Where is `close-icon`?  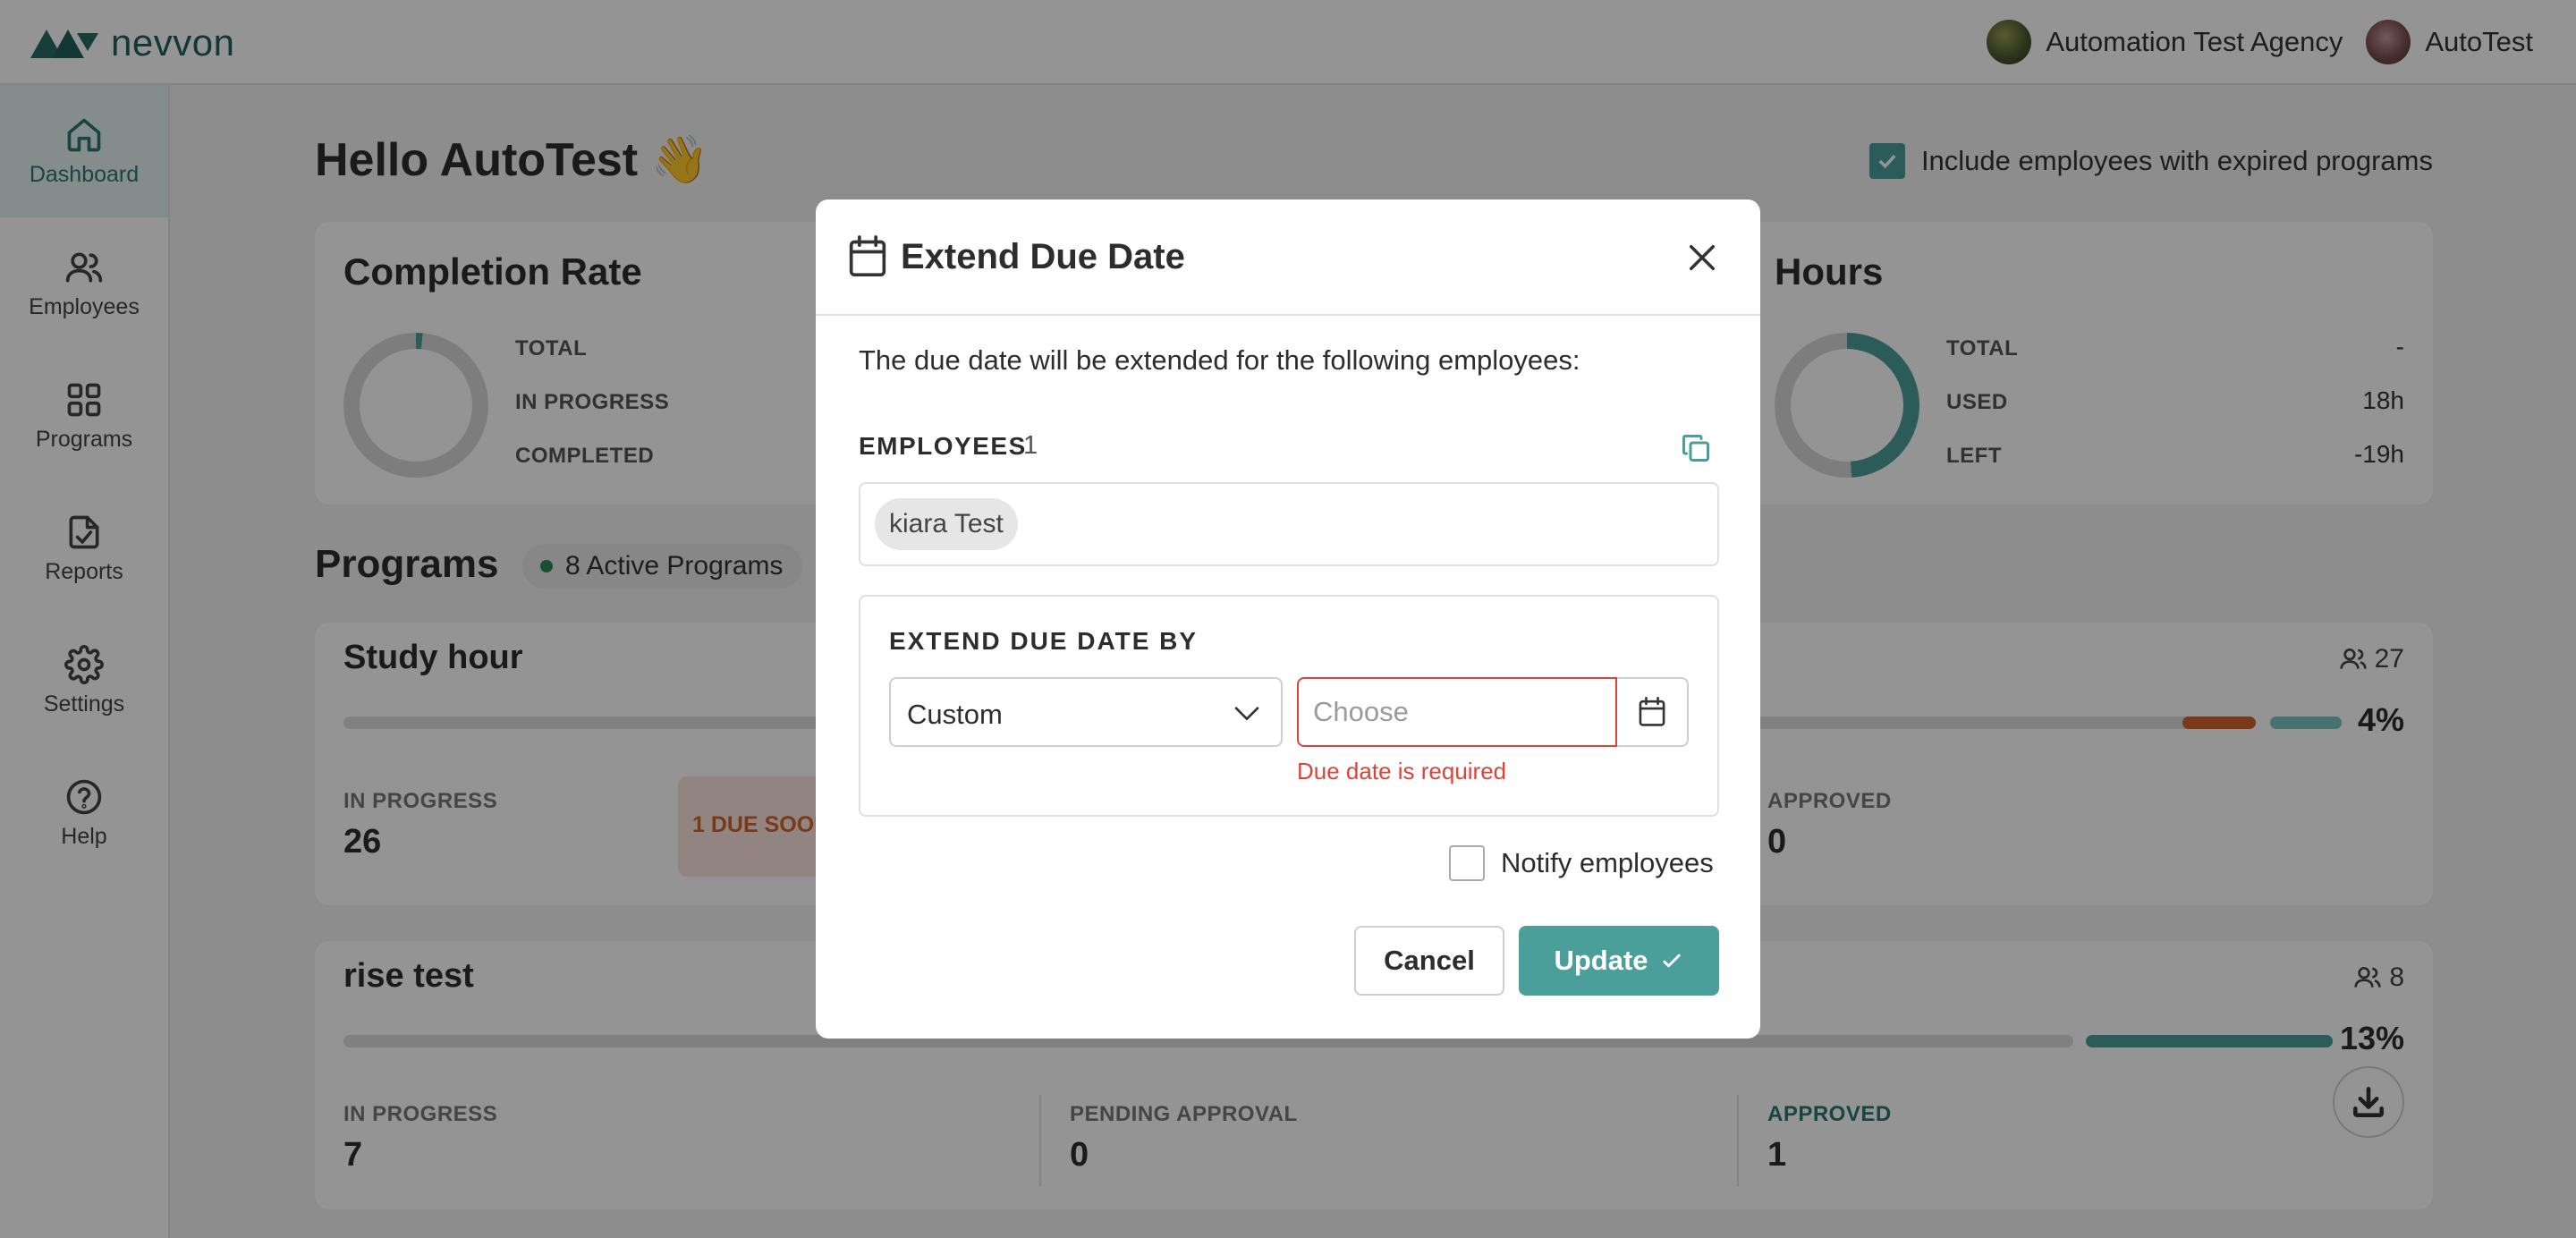 close-icon is located at coordinates (1702, 257).